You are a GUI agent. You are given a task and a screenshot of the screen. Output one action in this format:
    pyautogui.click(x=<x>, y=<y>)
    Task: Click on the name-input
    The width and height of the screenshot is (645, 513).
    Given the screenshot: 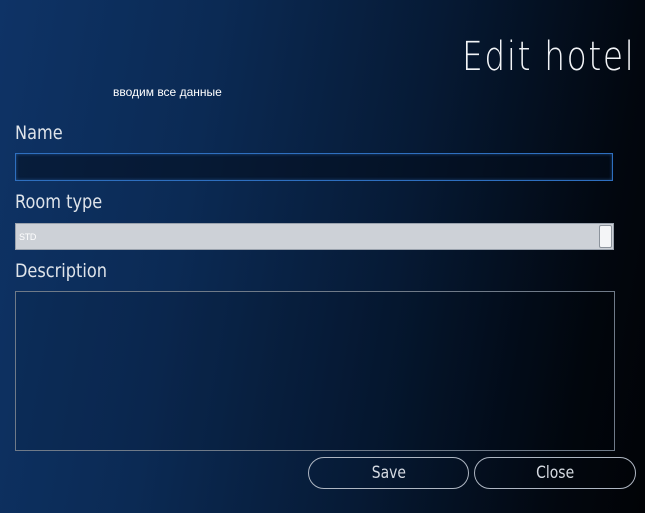 What is the action you would take?
    pyautogui.click(x=314, y=167)
    